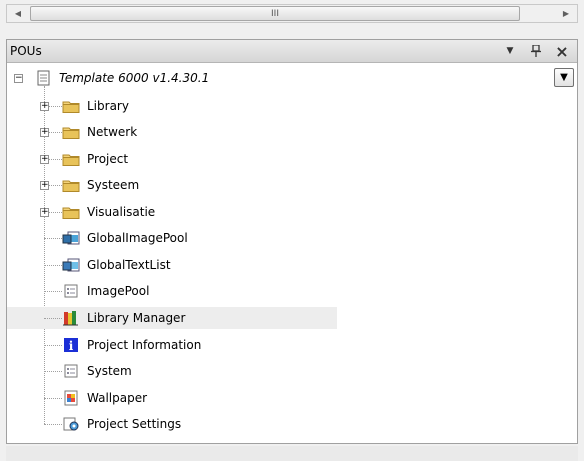  Describe the element at coordinates (18, 13) in the screenshot. I see `scroll-left-arrow-icon: ◀` at that location.